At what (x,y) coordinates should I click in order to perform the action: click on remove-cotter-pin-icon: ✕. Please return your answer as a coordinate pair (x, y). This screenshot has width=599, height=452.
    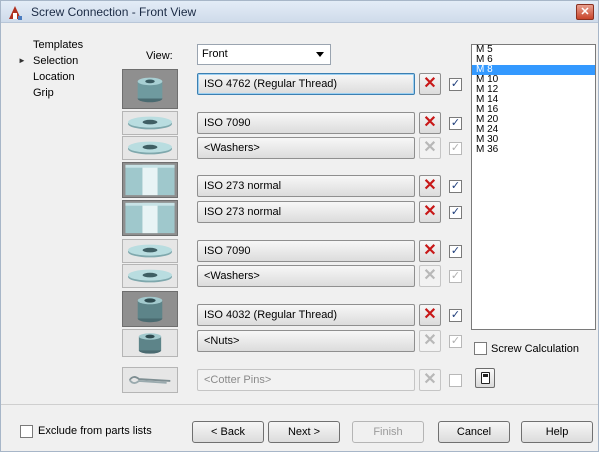
    Looking at the image, I should click on (430, 380).